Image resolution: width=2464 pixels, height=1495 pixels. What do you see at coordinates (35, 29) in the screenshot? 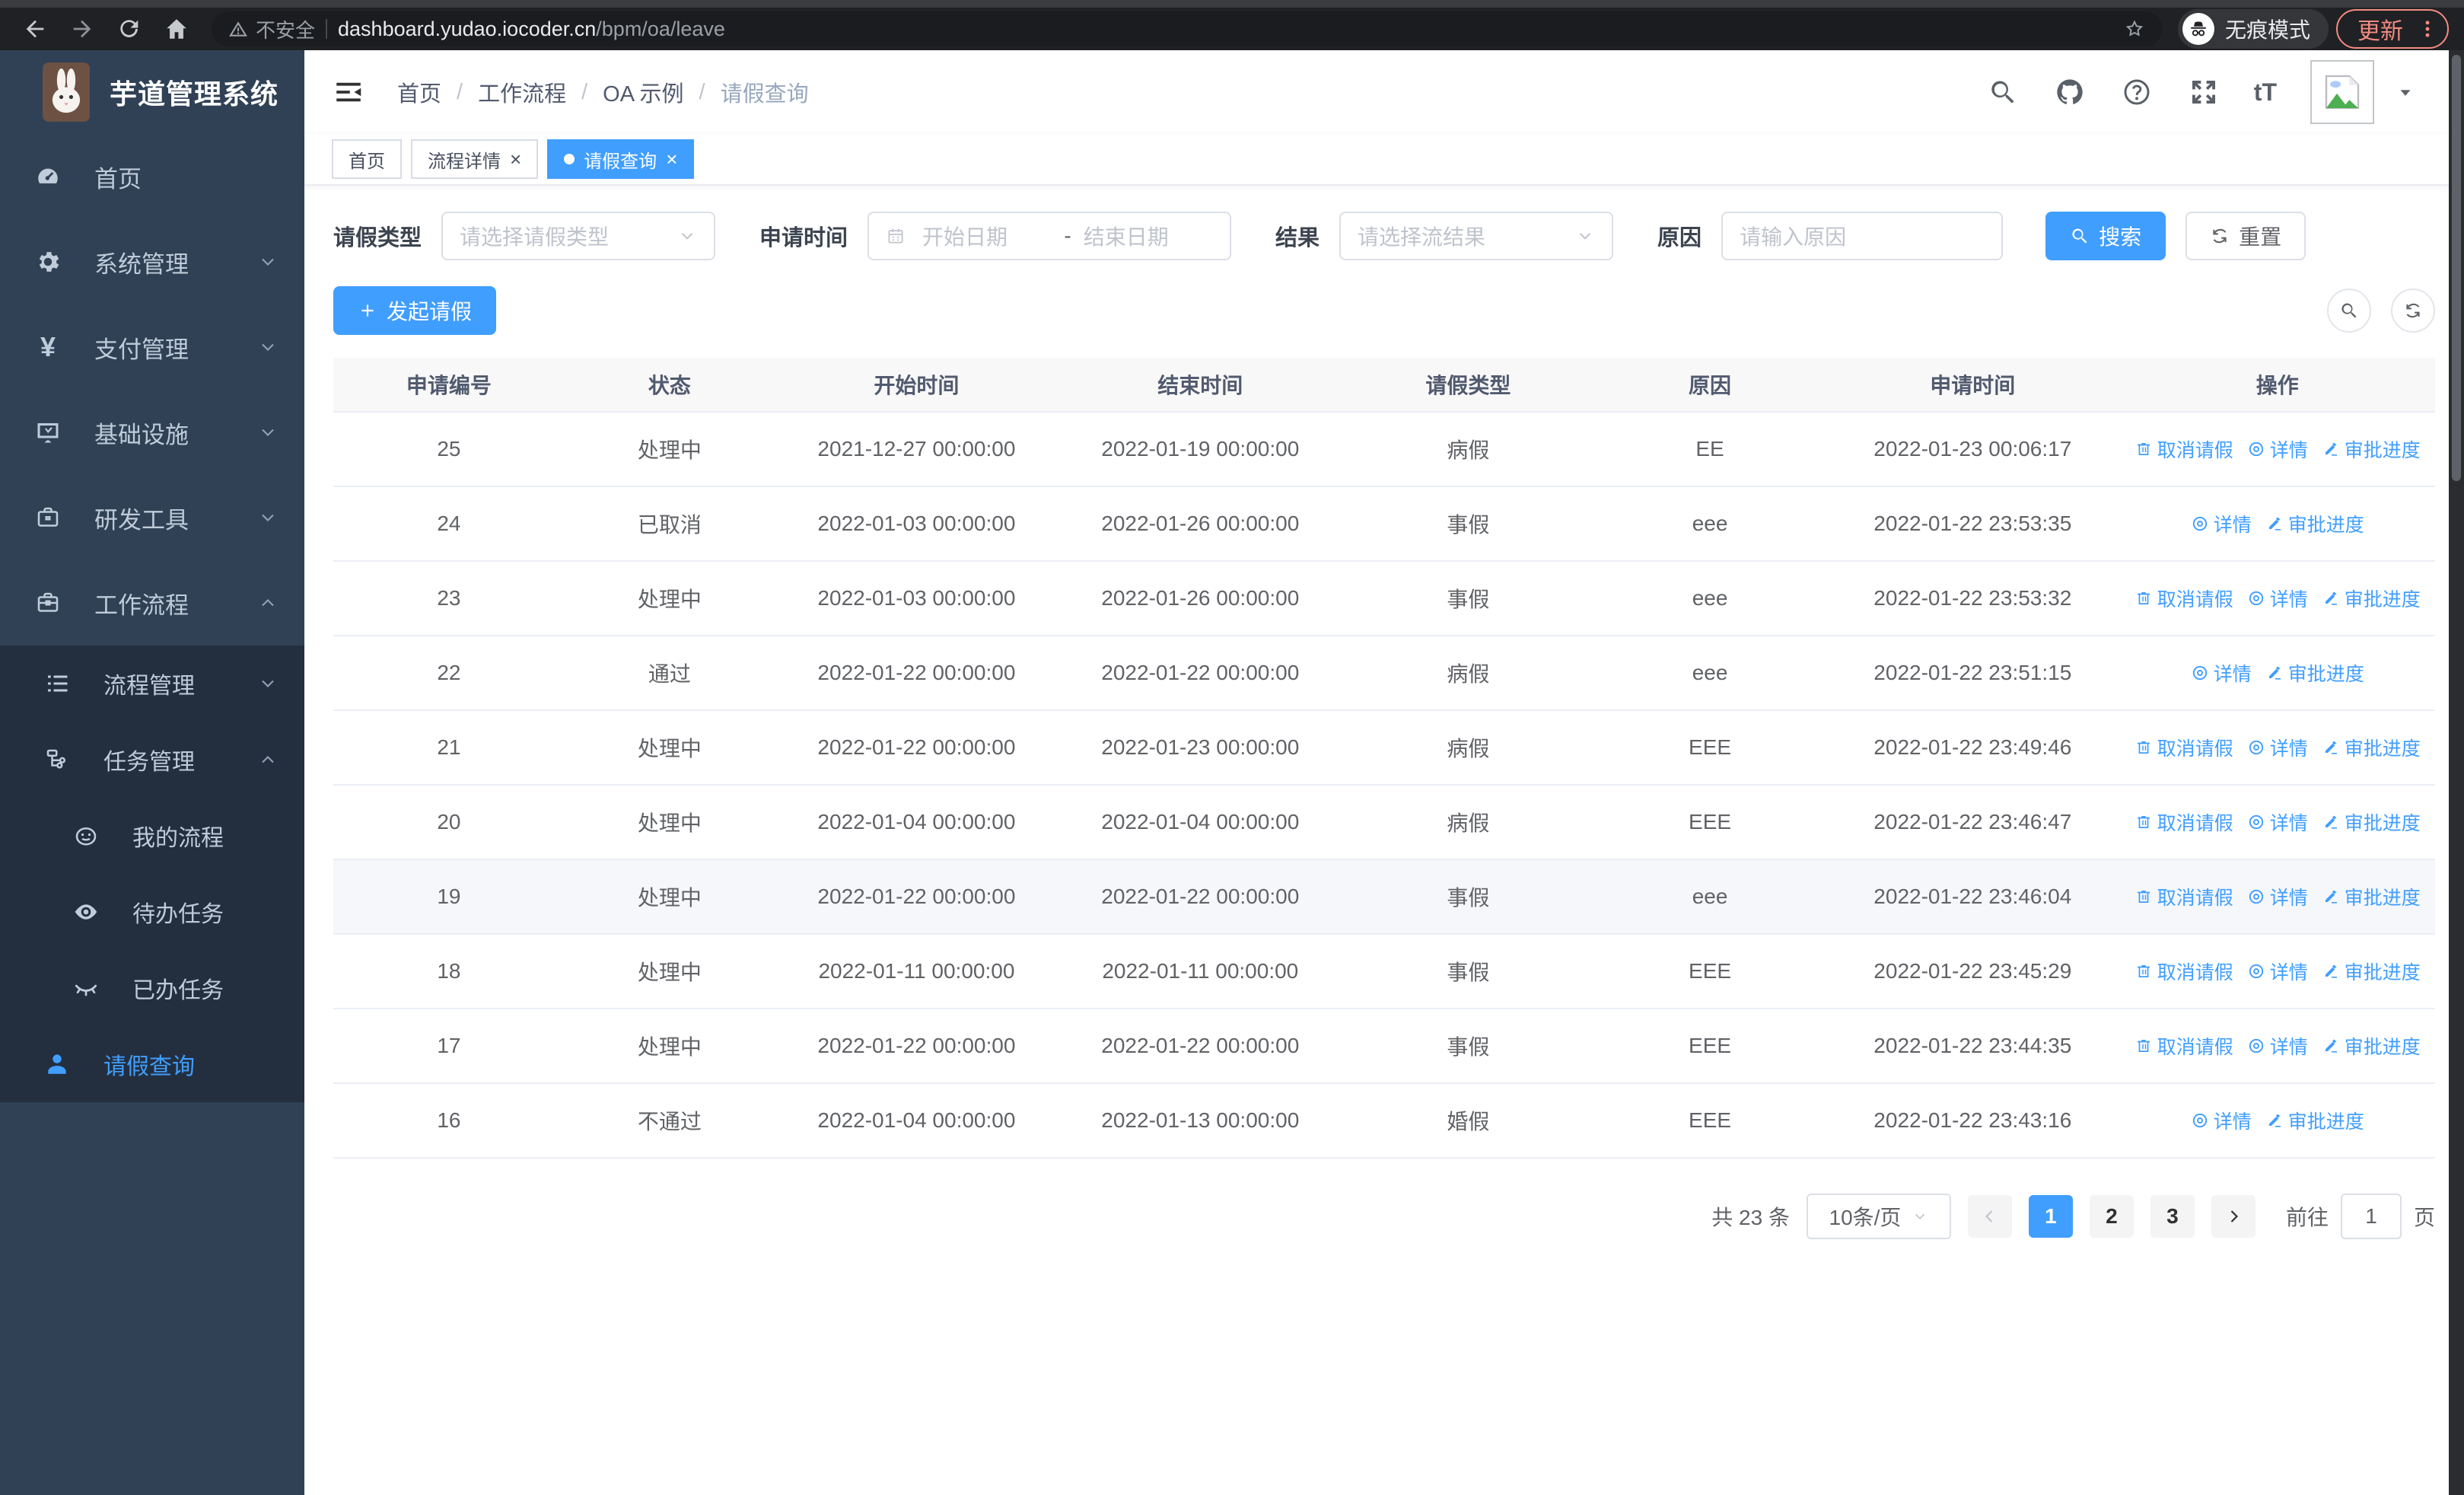
I see `back-icon` at bounding box center [35, 29].